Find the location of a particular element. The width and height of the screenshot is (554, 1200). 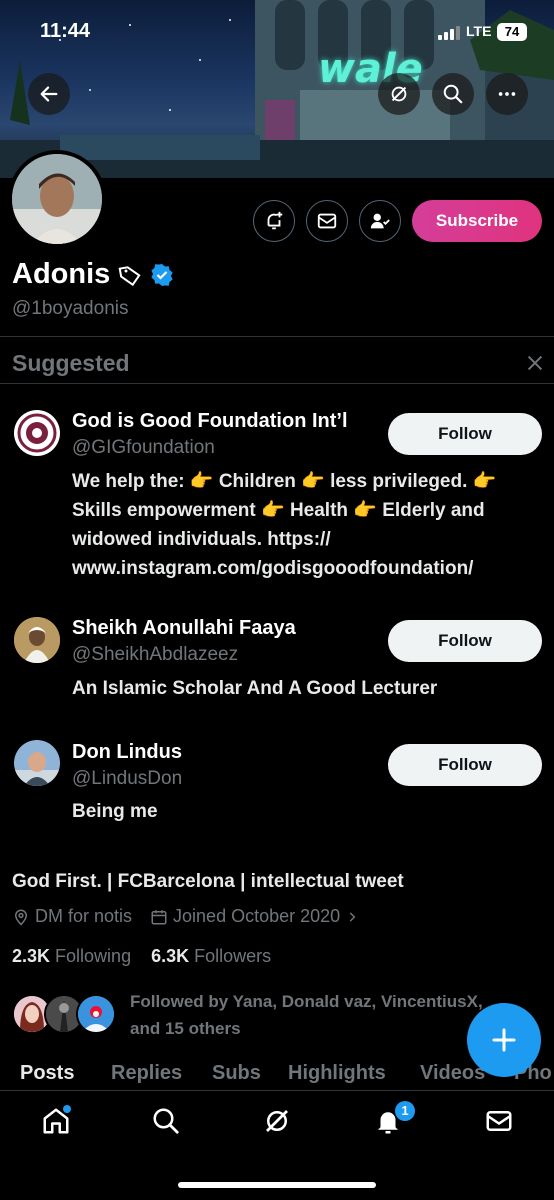

suggestion-handle: @LindusDon is located at coordinates (127, 778).